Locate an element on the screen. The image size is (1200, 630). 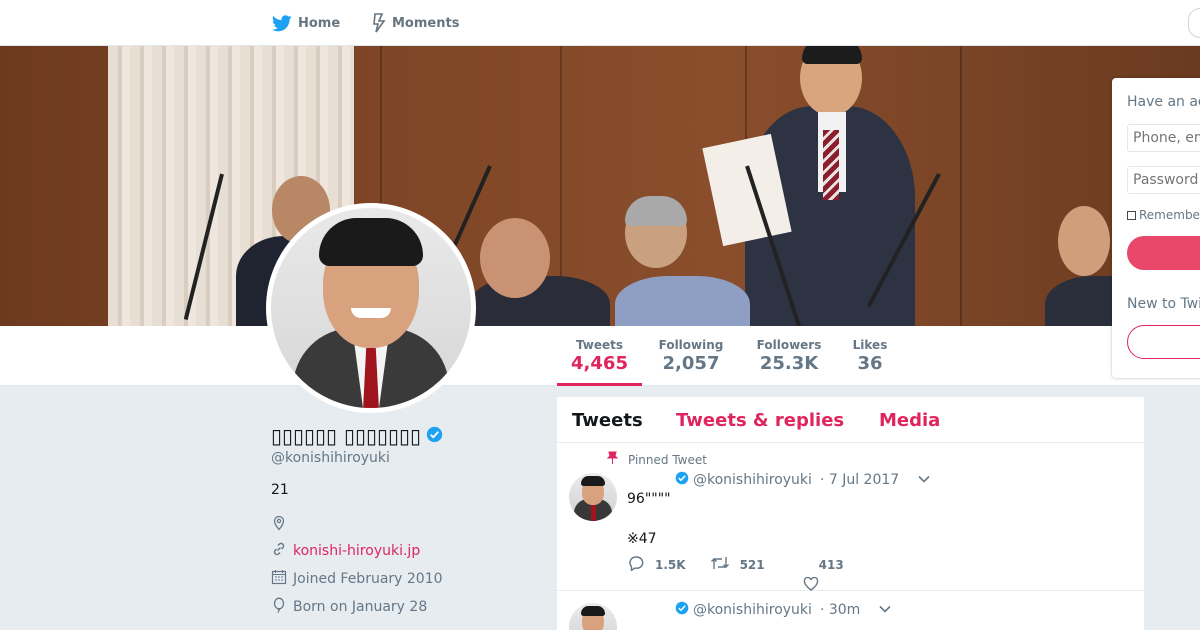
nav-home-label: Home is located at coordinates (319, 23).